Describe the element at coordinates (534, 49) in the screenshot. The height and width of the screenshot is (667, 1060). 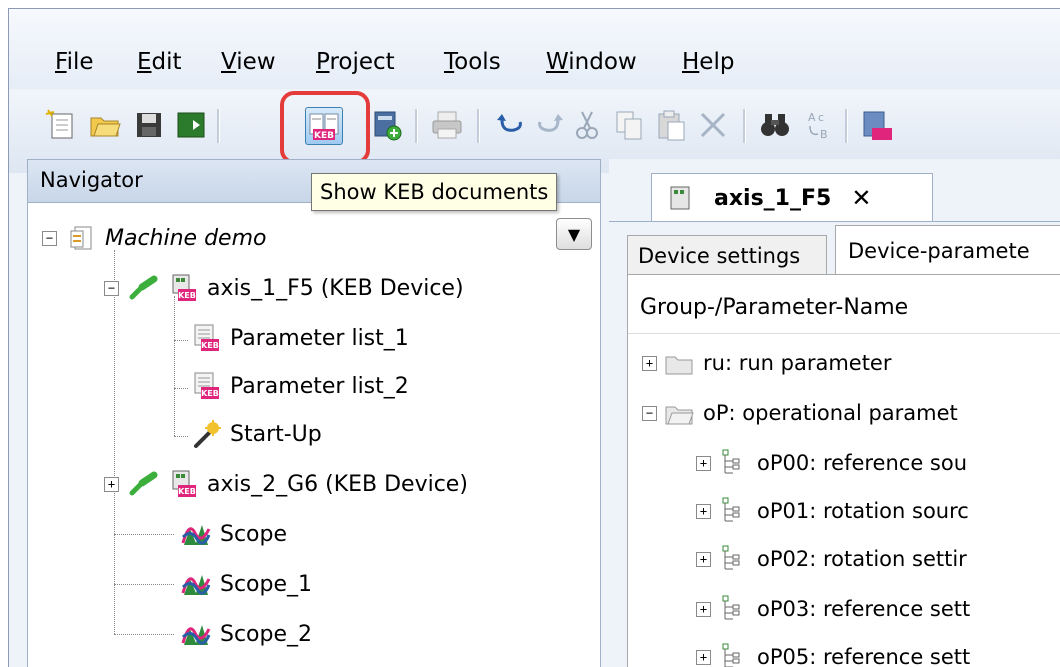
I see `menu-bar: File Edit View Project Tools Window Help` at that location.